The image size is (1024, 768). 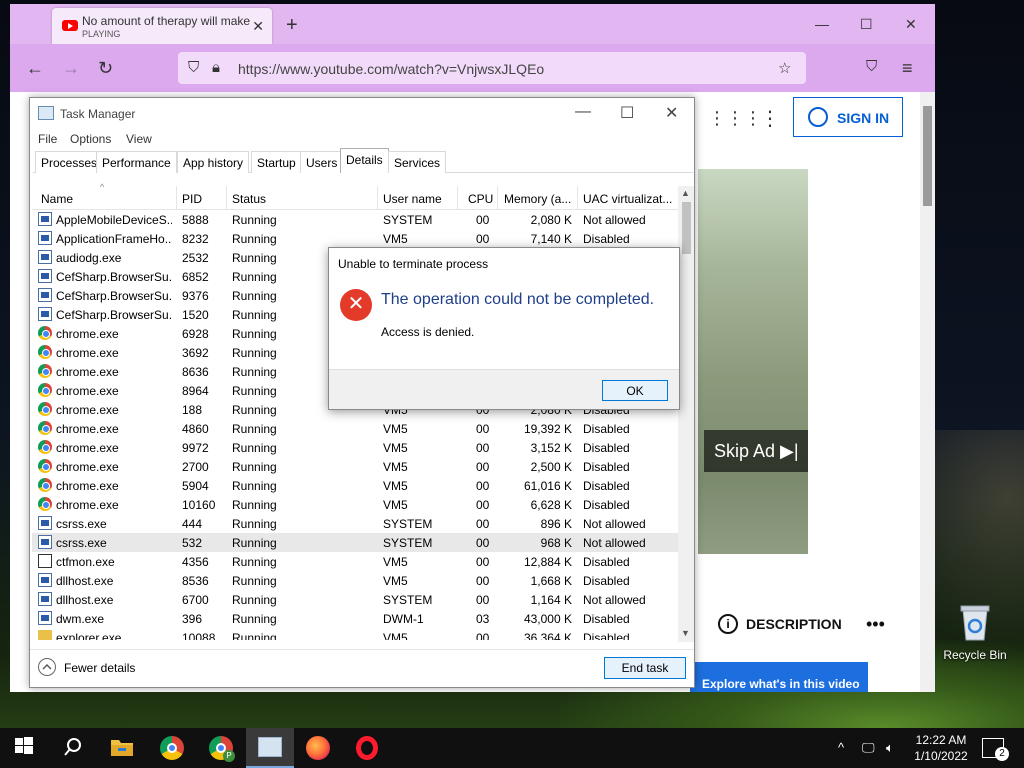 What do you see at coordinates (192, 199) in the screenshot?
I see `col-pid: PID` at bounding box center [192, 199].